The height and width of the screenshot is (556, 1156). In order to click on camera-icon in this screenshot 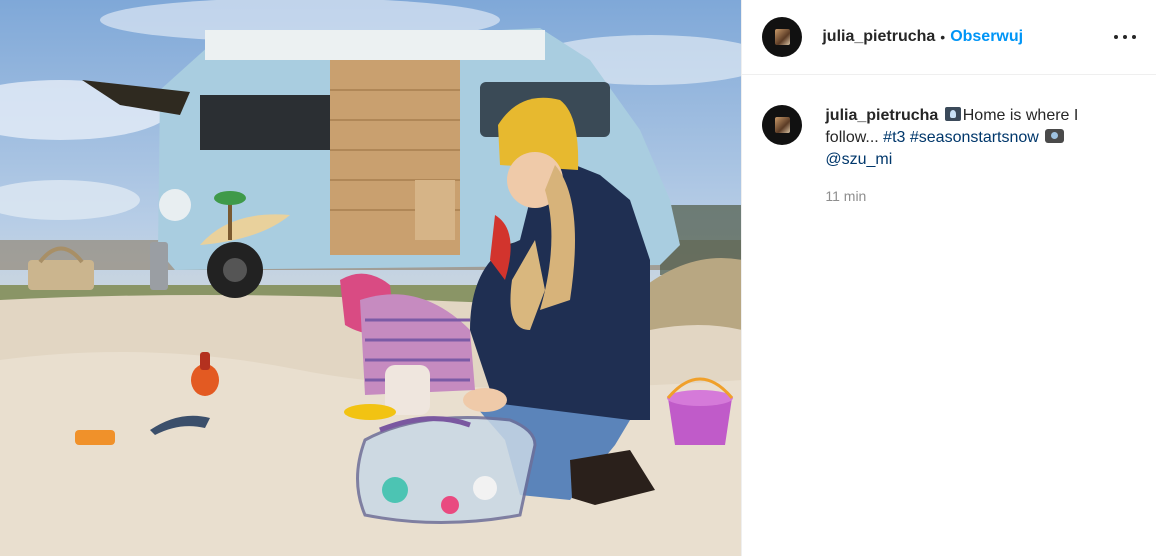, I will do `click(1055, 136)`.